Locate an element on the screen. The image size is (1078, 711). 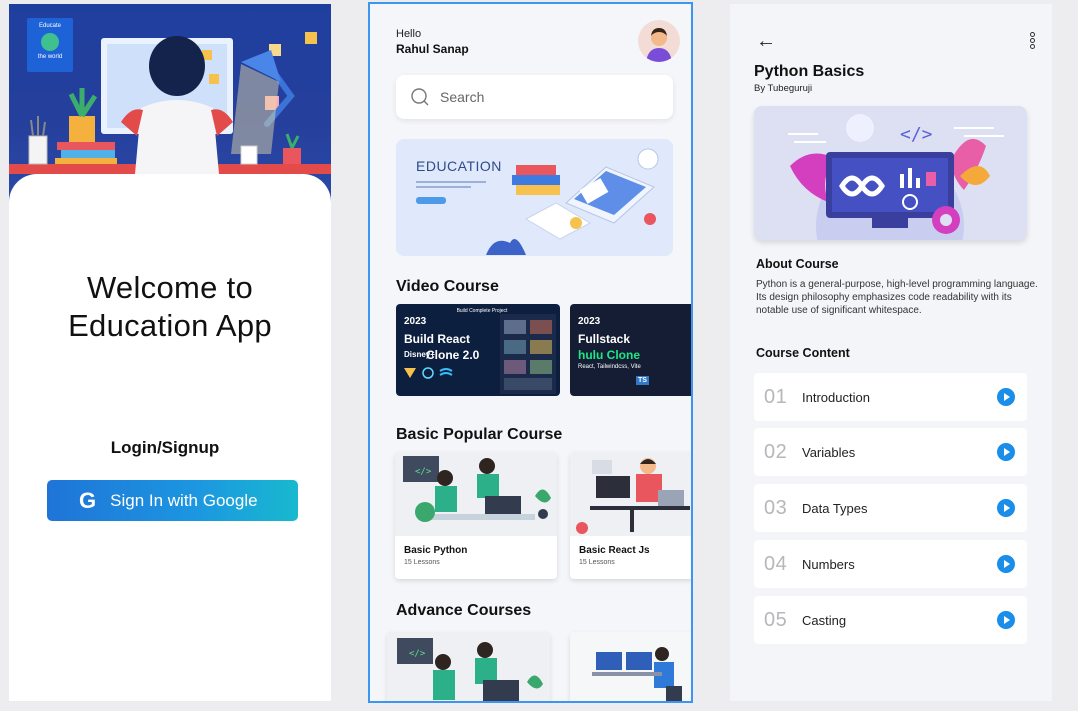
video-title-line-1: Build React is located at coordinates (437, 339).